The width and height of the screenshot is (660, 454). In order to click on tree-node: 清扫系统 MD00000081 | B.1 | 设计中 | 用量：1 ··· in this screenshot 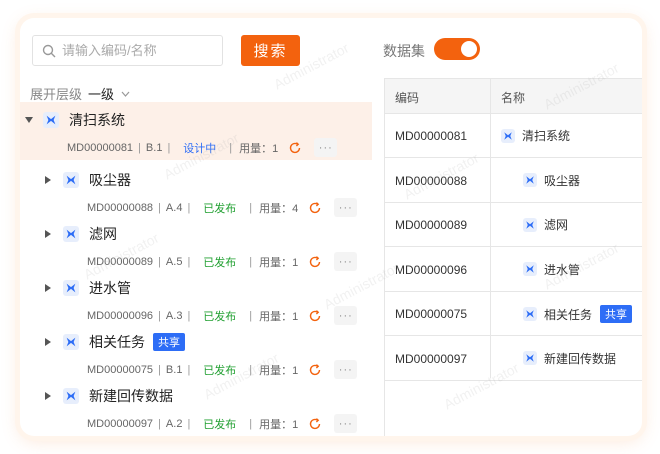, I will do `click(196, 131)`.